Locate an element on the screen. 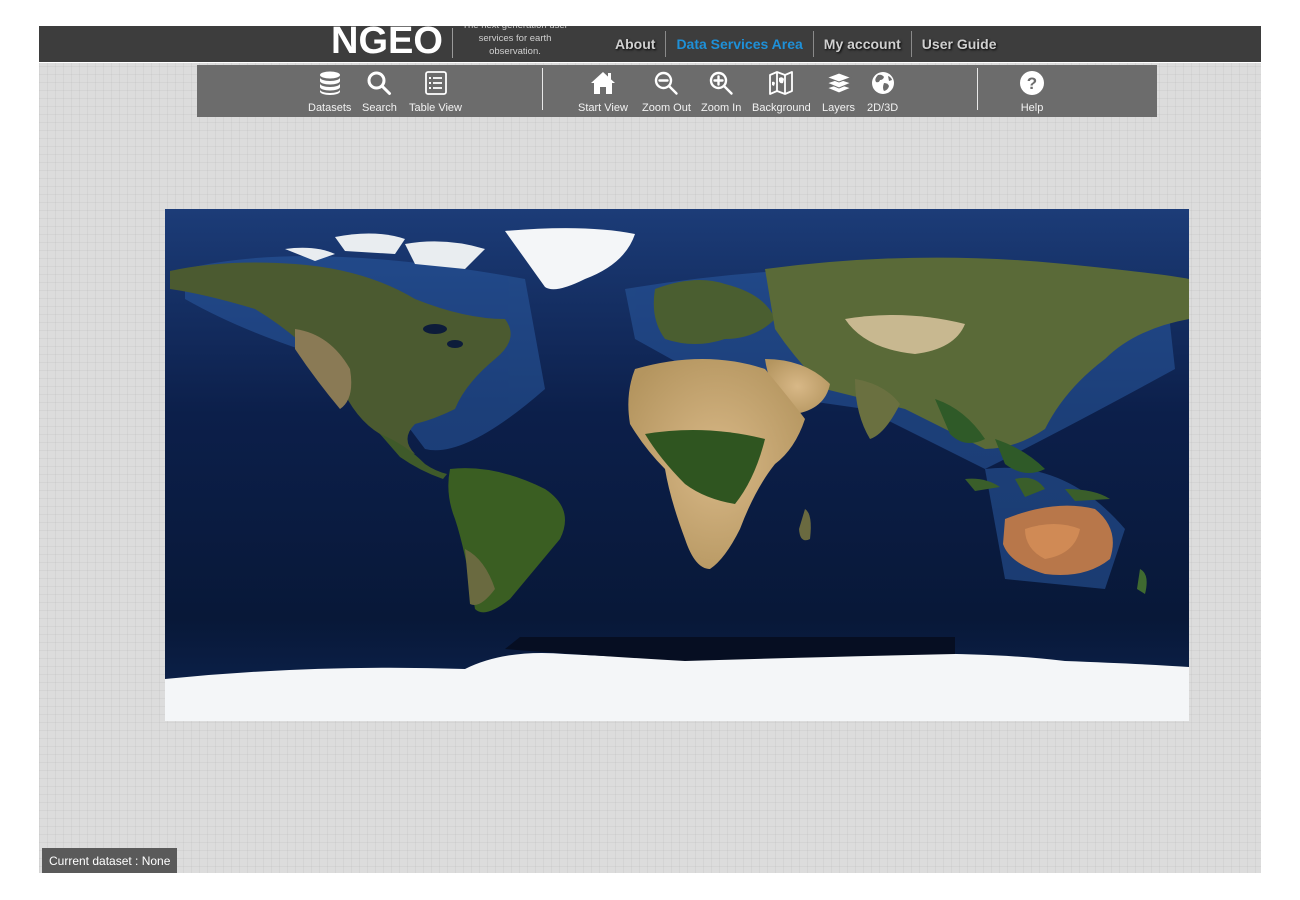 This screenshot has width=1300, height=900. zoom-out-label: Zoom Out is located at coordinates (666, 108).